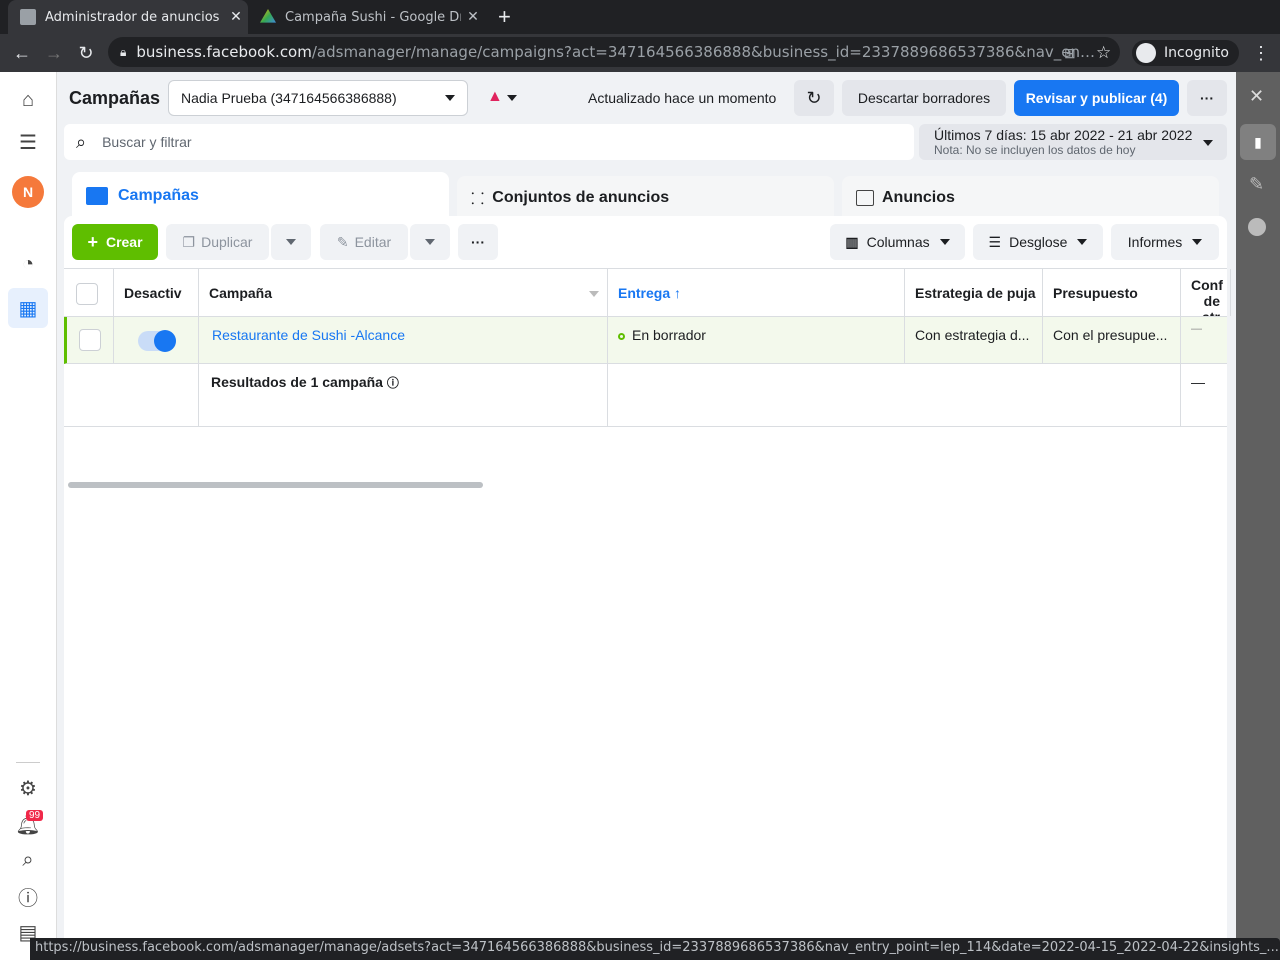  What do you see at coordinates (224, 52) in the screenshot?
I see `url-host: business.facebook.com` at bounding box center [224, 52].